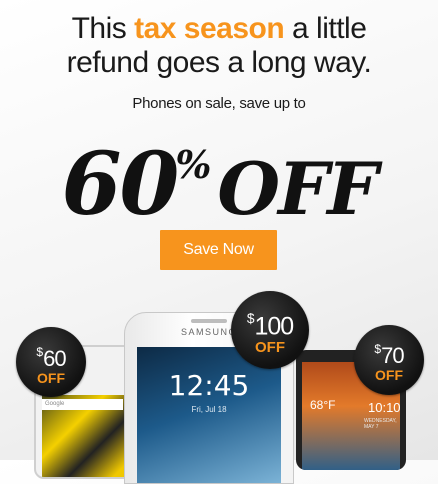  Describe the element at coordinates (393, 355) in the screenshot. I see `badge-amount: 70` at that location.